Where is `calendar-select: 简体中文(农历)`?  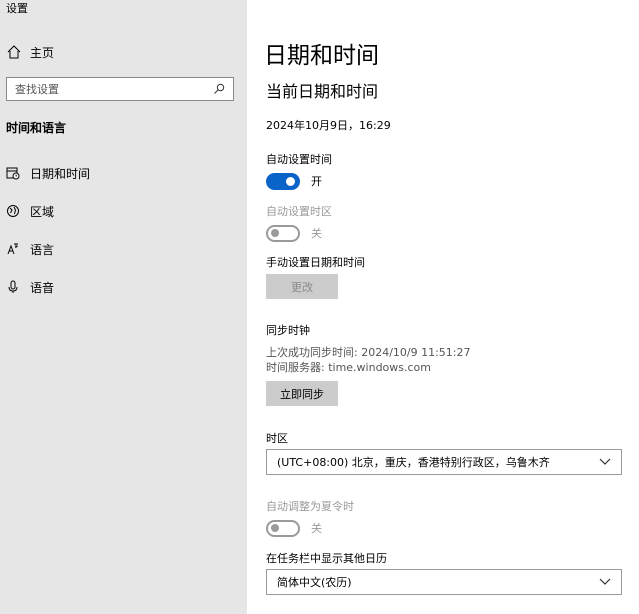 calendar-select: 简体中文(农历) is located at coordinates (444, 582).